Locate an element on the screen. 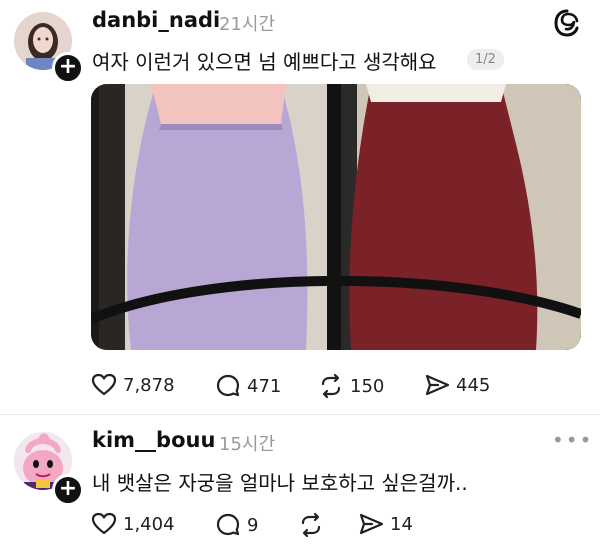 This screenshot has width=600, height=551. comment-count: 9 is located at coordinates (253, 525).